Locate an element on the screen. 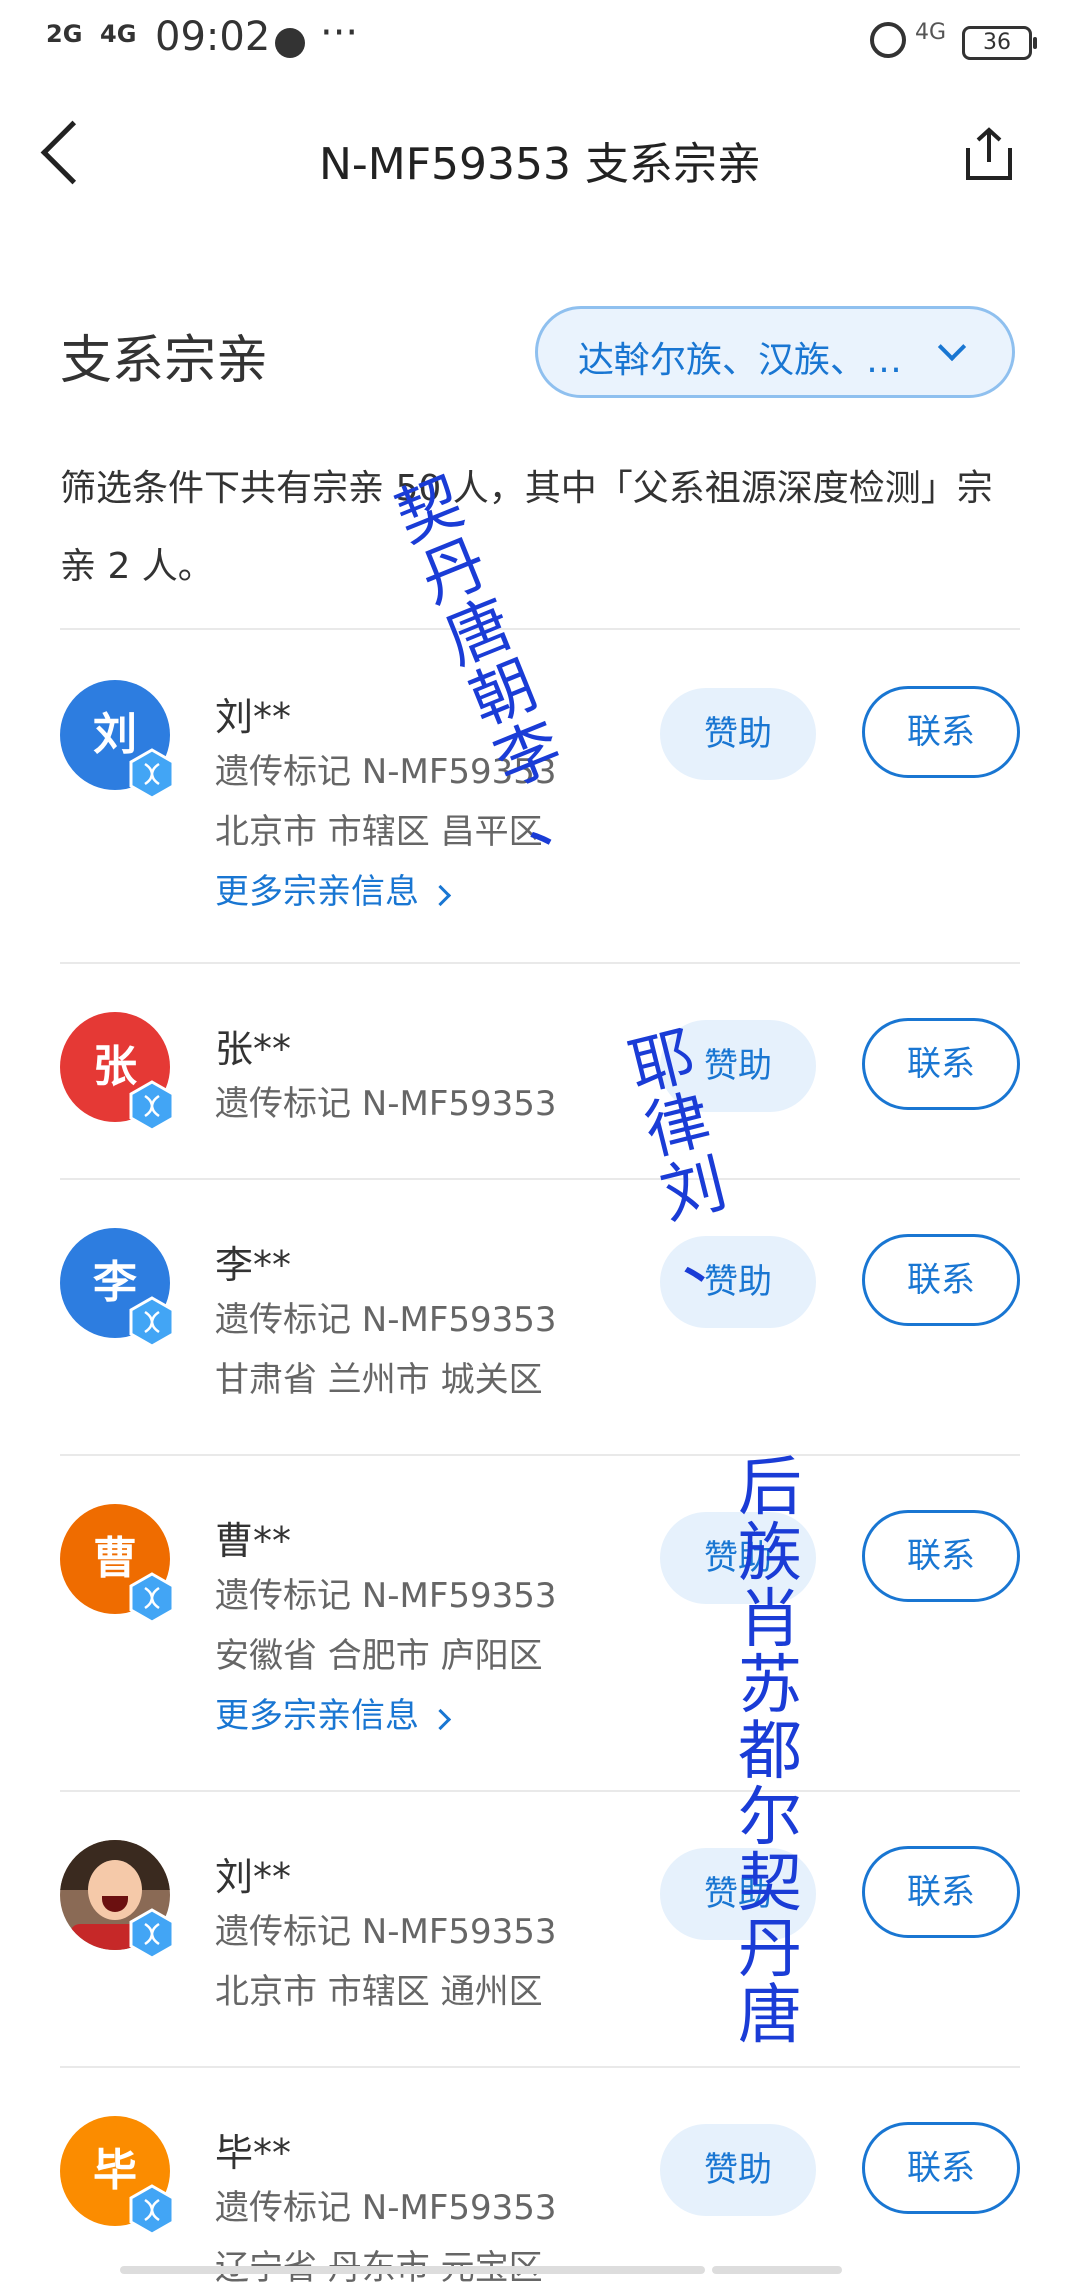 Image resolution: width=1080 pixels, height=2289 pixels. watermark-char: 契 is located at coordinates (770, 1884).